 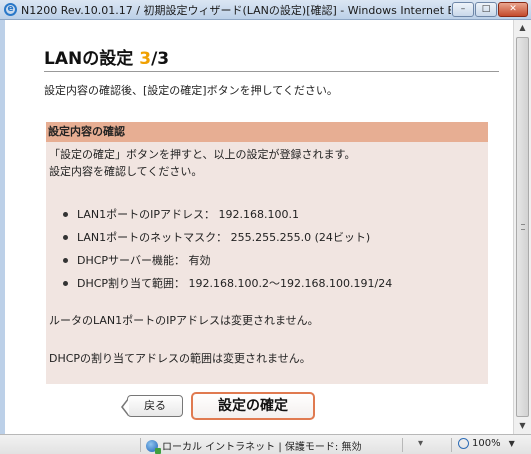 What do you see at coordinates (275, 260) in the screenshot?
I see `list-item: DHCPサーバー機能： 有効` at bounding box center [275, 260].